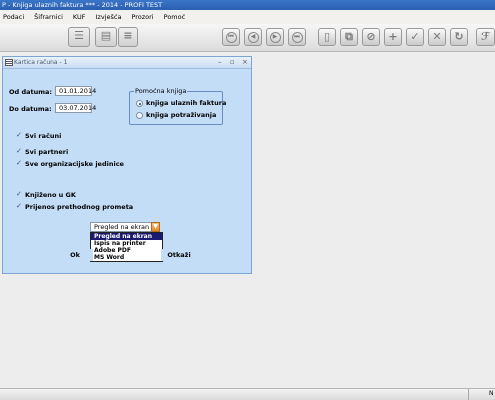 The width and height of the screenshot is (495, 400). I want to click on radio-label-potrazivanja: knjiga potraživanja, so click(181, 115).